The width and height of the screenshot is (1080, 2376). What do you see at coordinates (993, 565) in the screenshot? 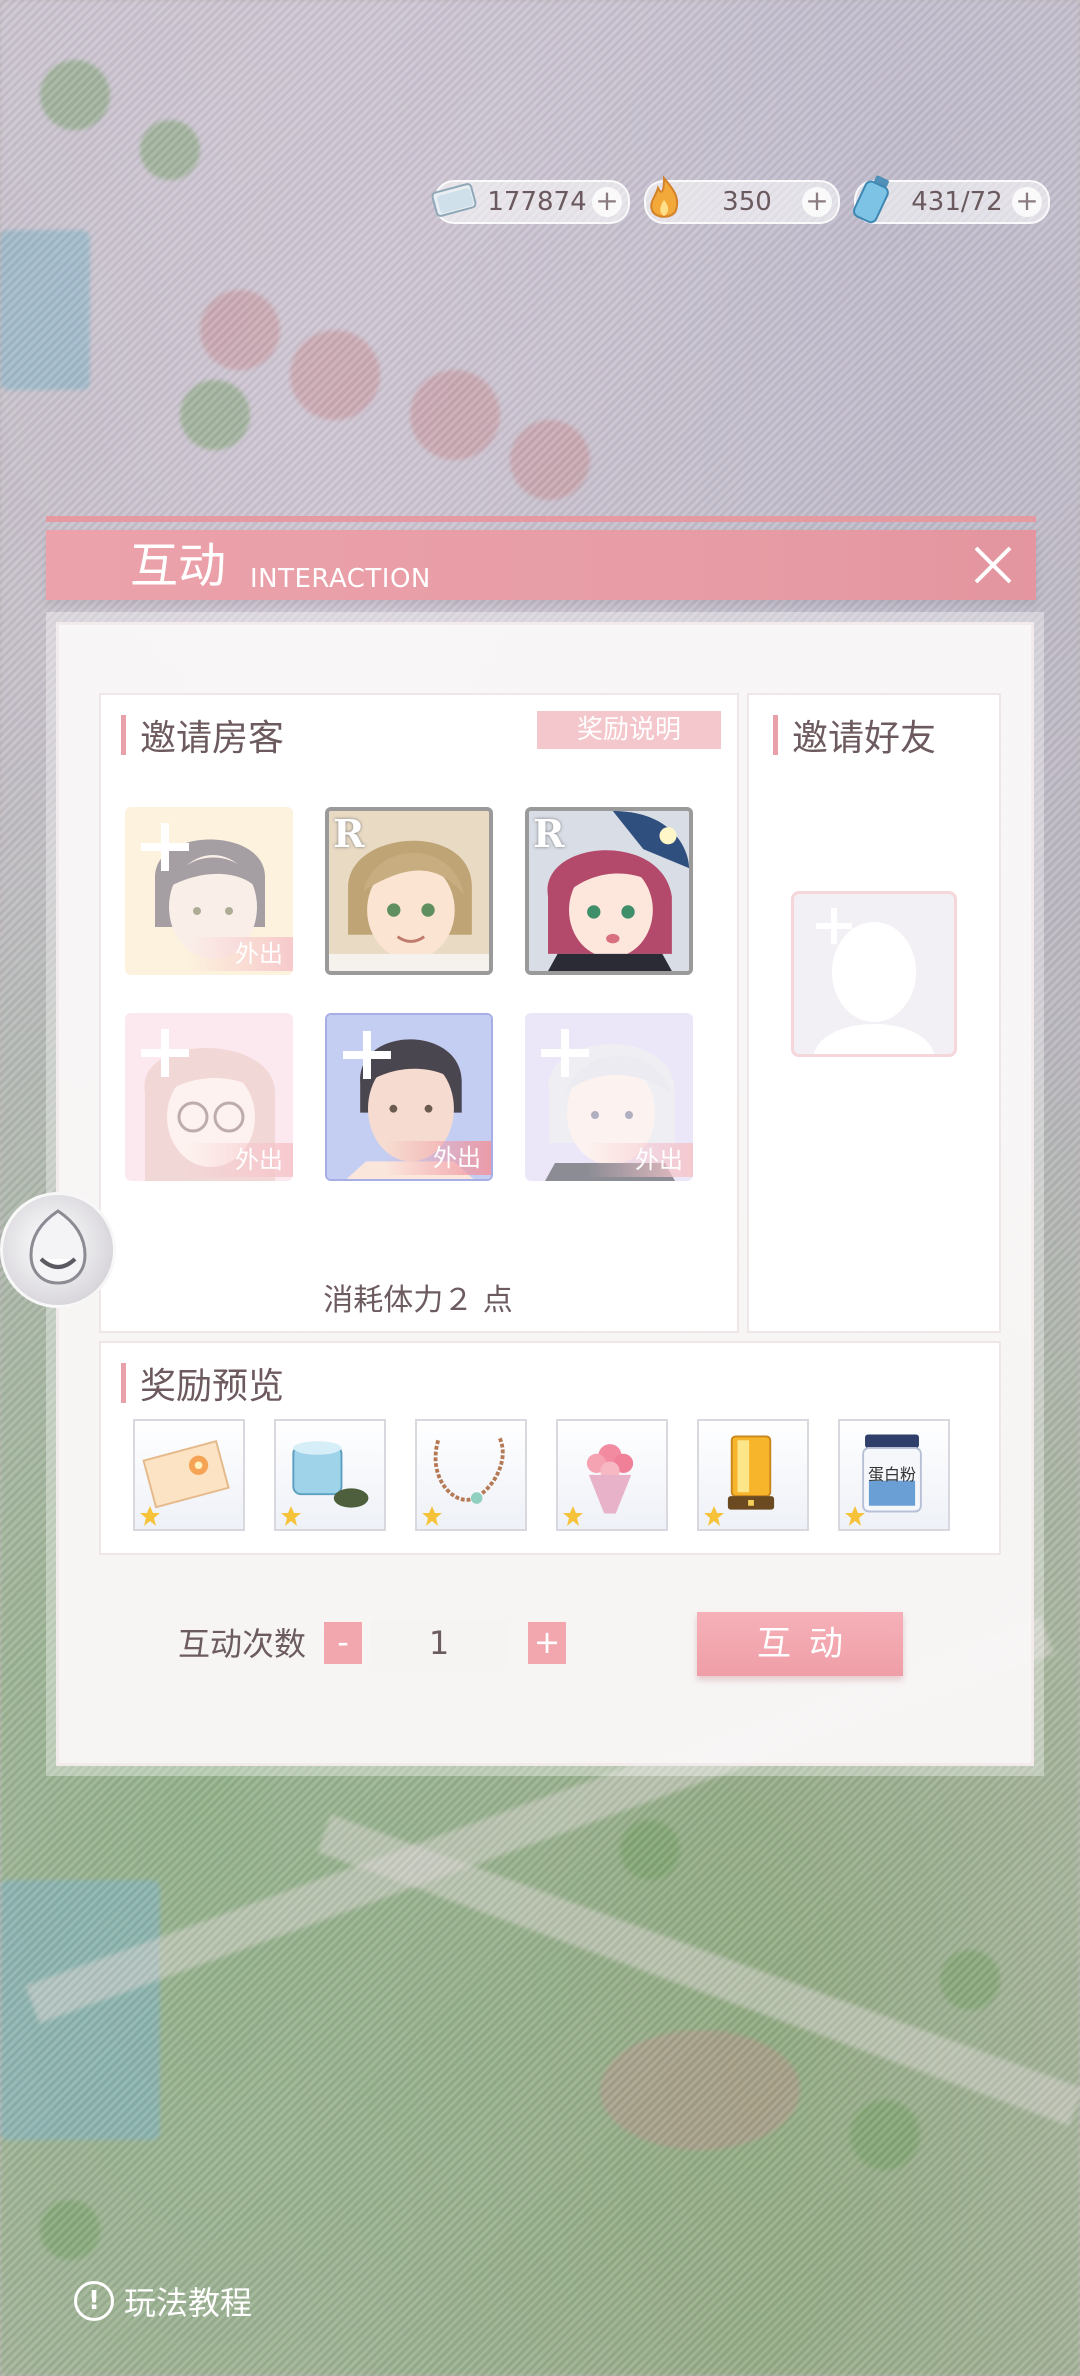
I see `close-icon` at bounding box center [993, 565].